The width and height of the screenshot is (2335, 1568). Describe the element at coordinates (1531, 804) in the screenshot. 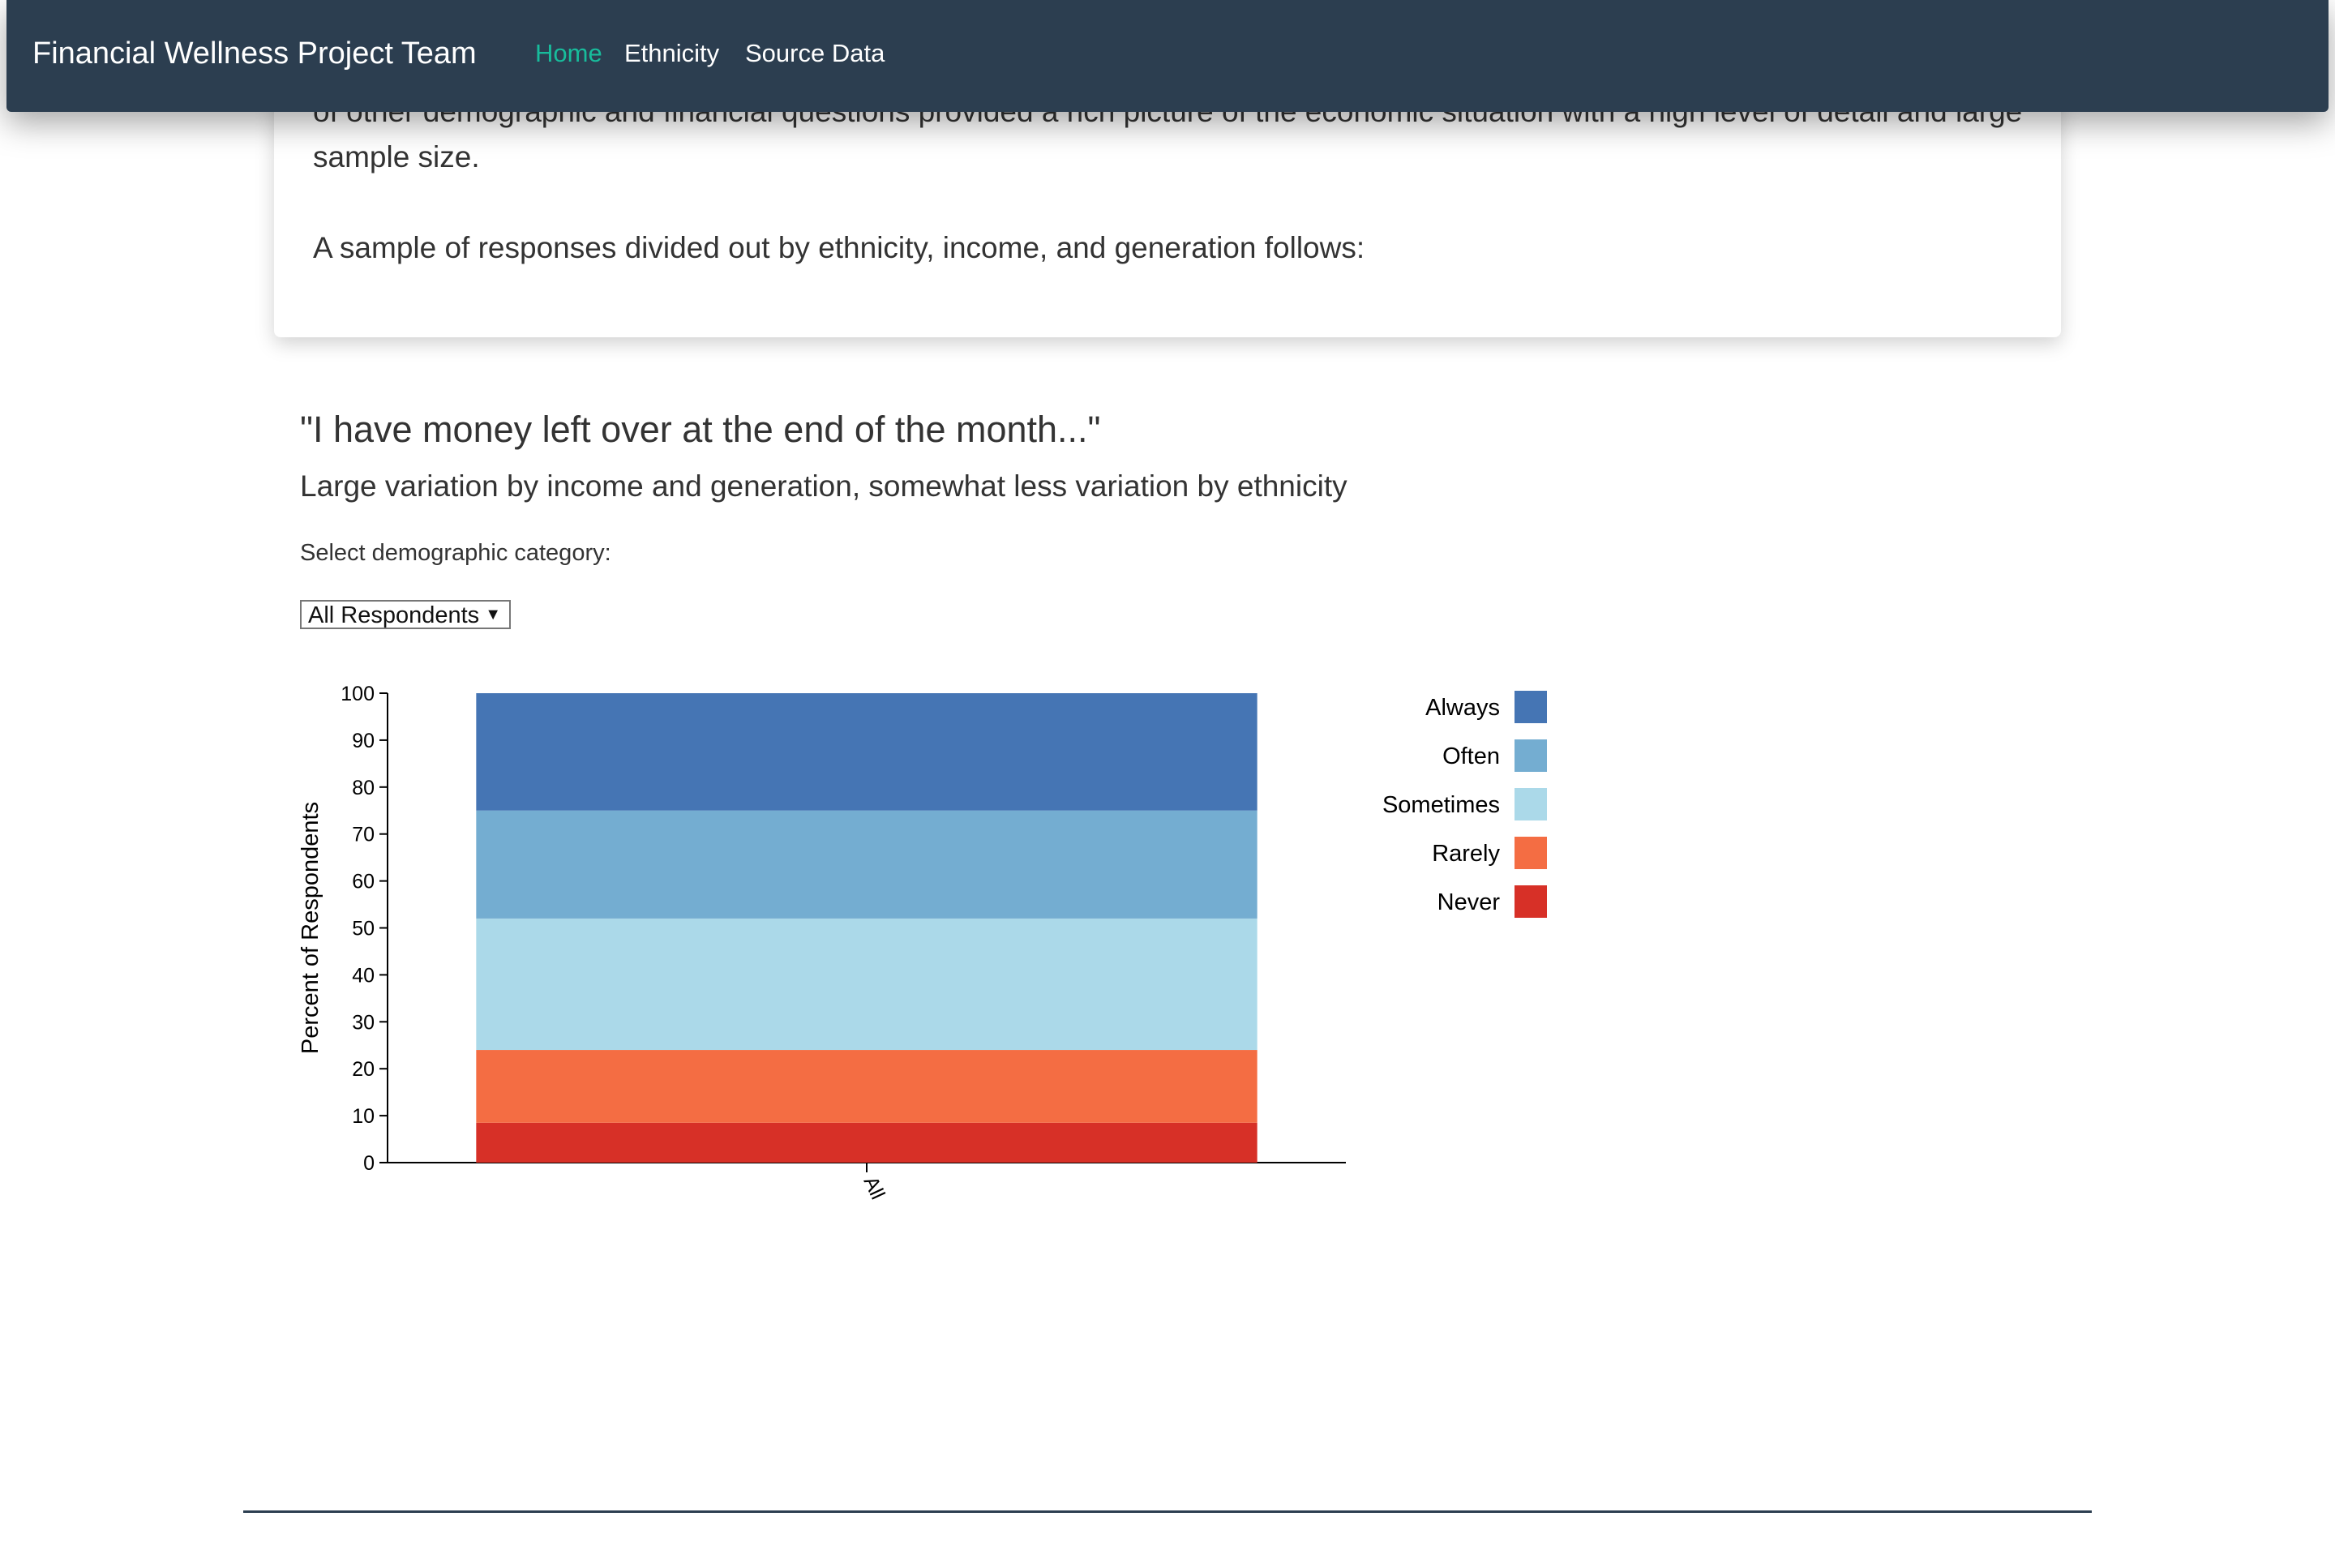

I see `legend-swatch-sometimes` at that location.